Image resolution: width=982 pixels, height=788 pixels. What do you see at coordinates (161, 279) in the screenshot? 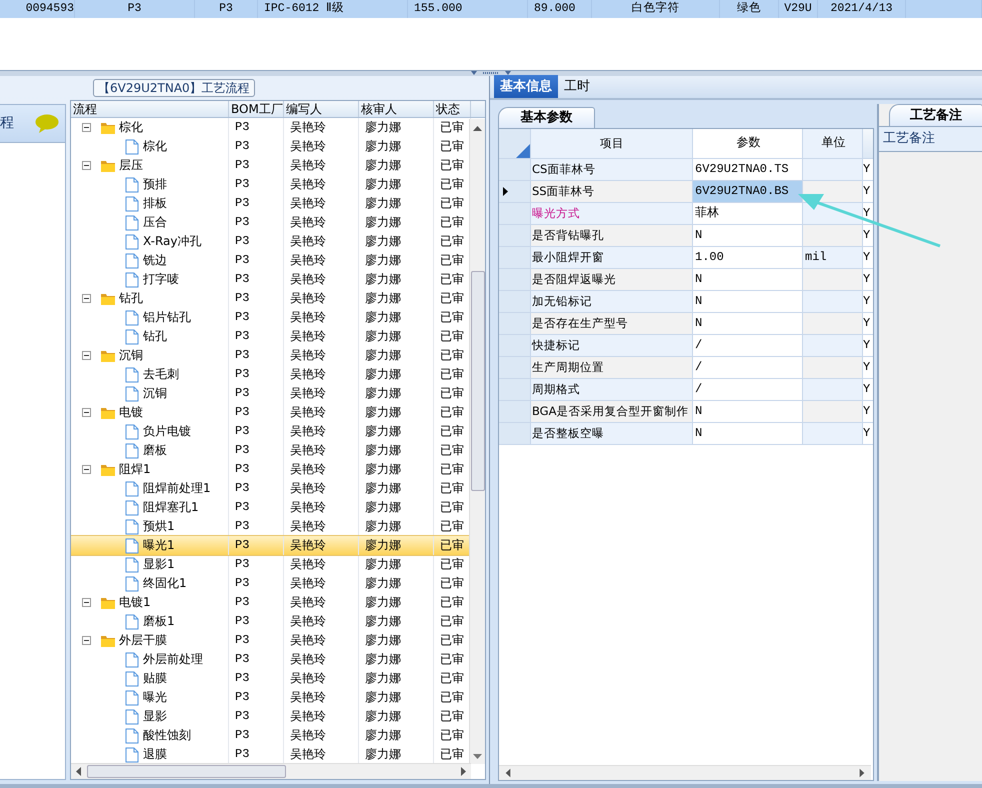
I see `tree-item-label: 打字唛` at bounding box center [161, 279].